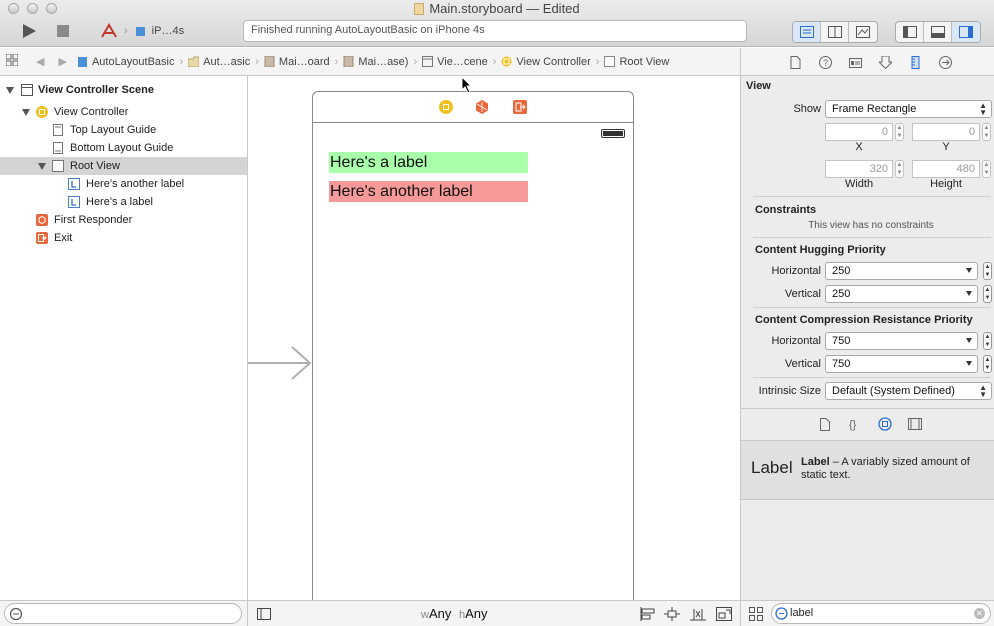 The height and width of the screenshot is (626, 994). I want to click on toggle-outline-icon, so click(264, 614).